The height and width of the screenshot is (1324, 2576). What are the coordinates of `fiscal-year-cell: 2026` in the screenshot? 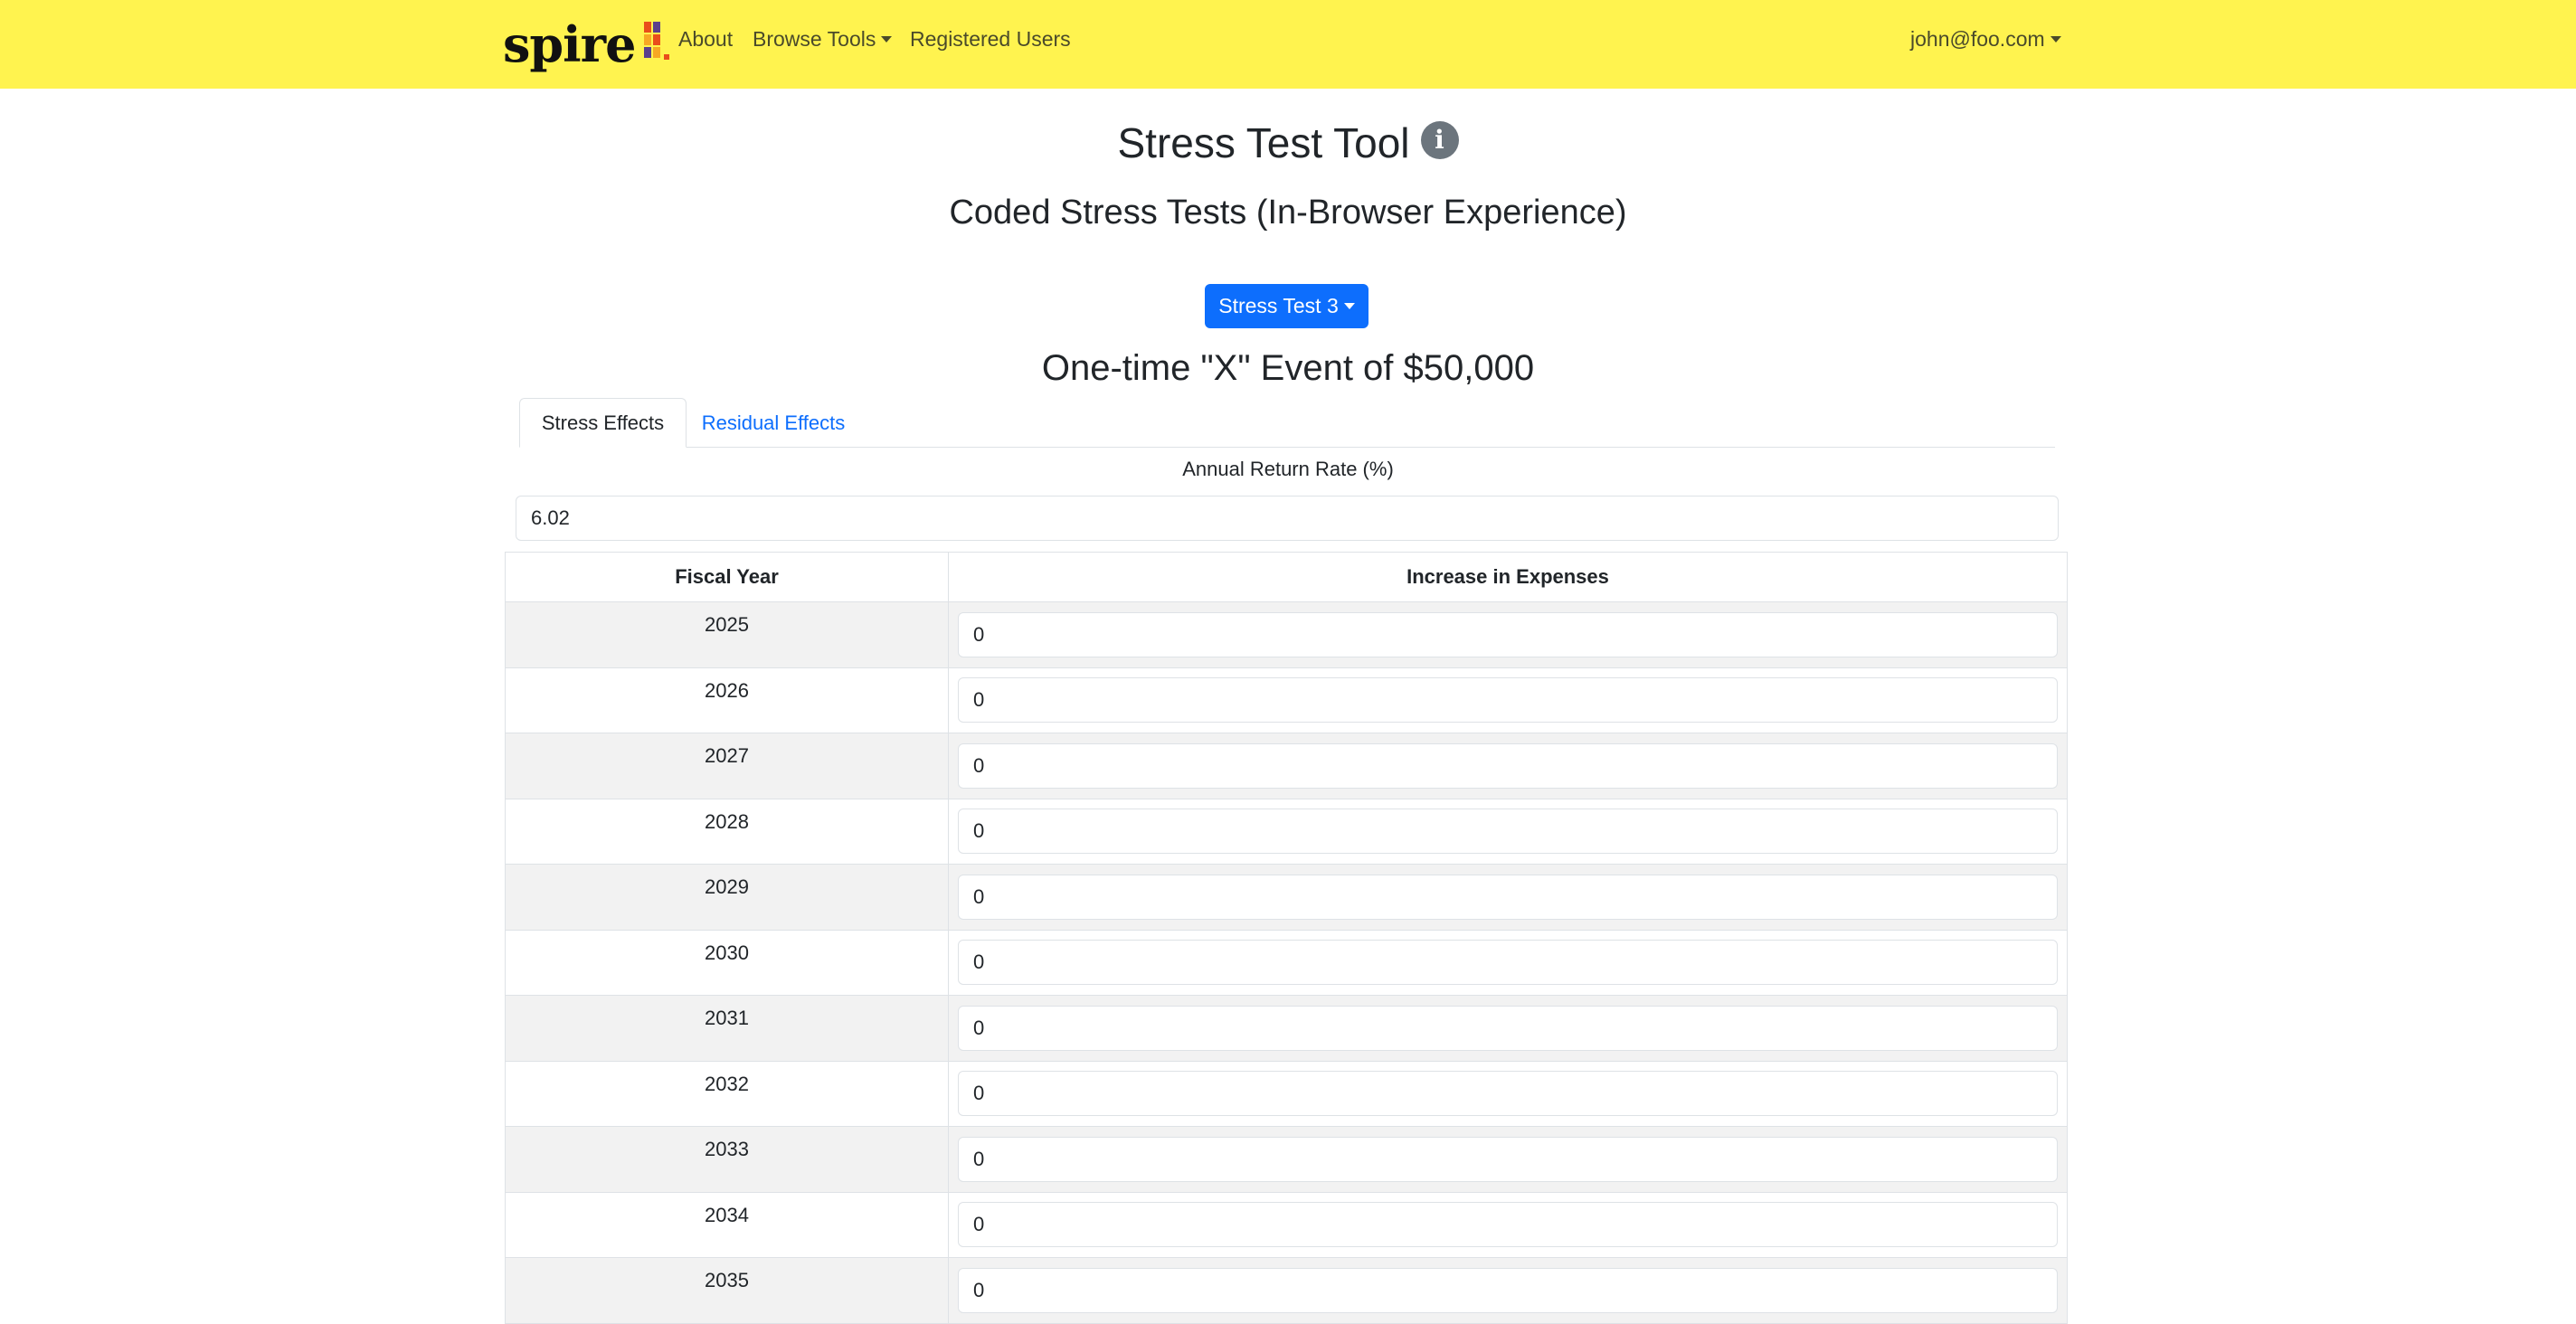 It's located at (727, 700).